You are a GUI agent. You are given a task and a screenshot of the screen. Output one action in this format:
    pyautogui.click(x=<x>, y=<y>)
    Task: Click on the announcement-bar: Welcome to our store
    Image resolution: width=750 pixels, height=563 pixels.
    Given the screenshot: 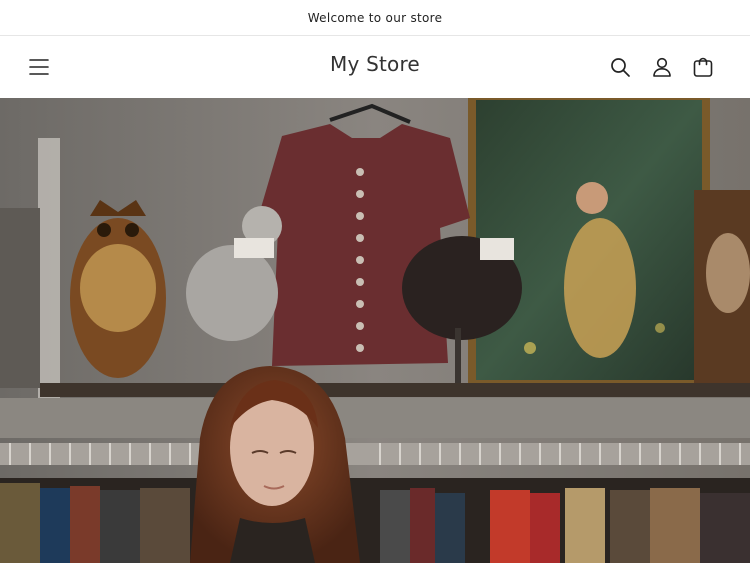 What is the action you would take?
    pyautogui.click(x=375, y=18)
    